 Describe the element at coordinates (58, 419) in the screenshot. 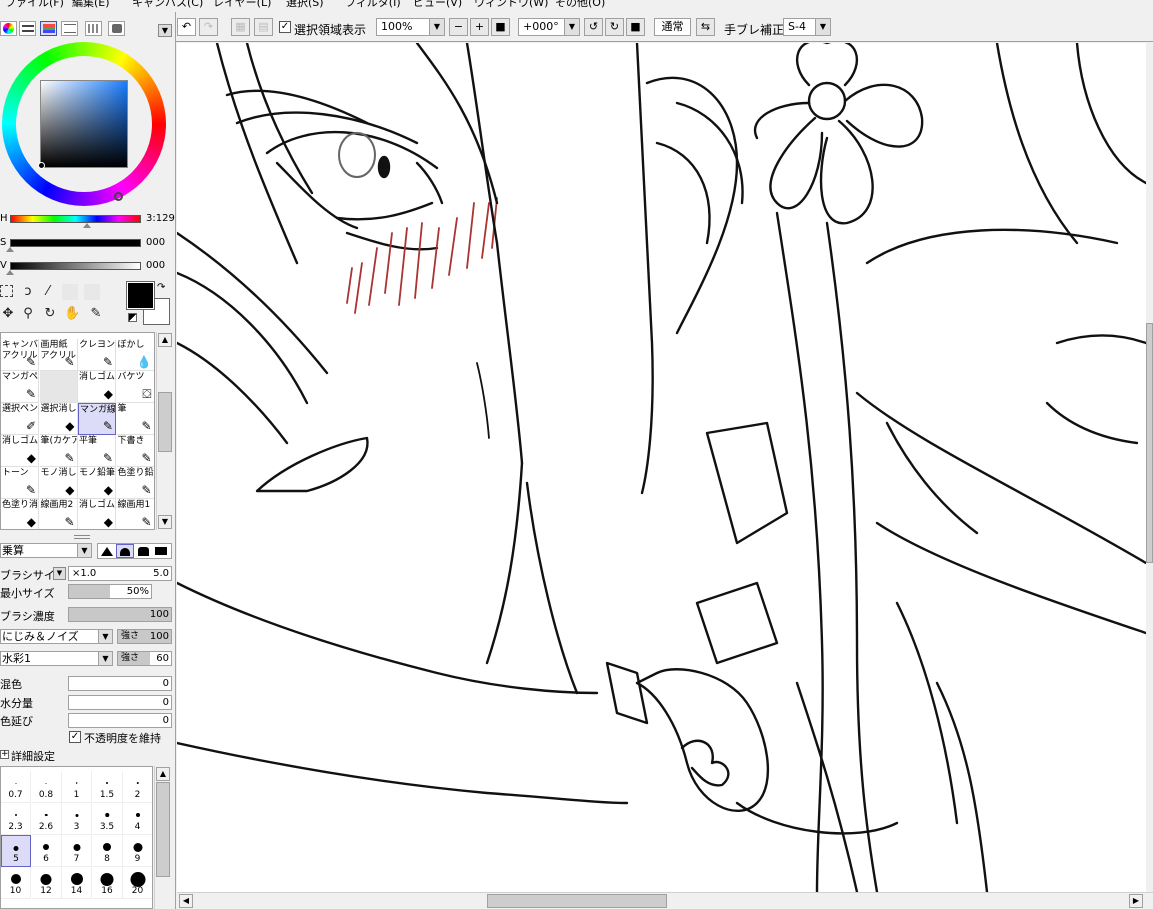

I see `brush-tool-9: 選択消し ◆` at that location.